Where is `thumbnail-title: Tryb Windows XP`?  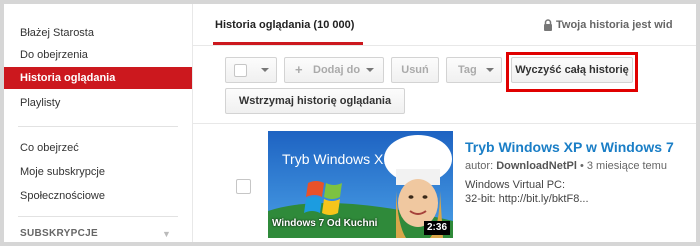 thumbnail-title: Tryb Windows XP is located at coordinates (337, 159).